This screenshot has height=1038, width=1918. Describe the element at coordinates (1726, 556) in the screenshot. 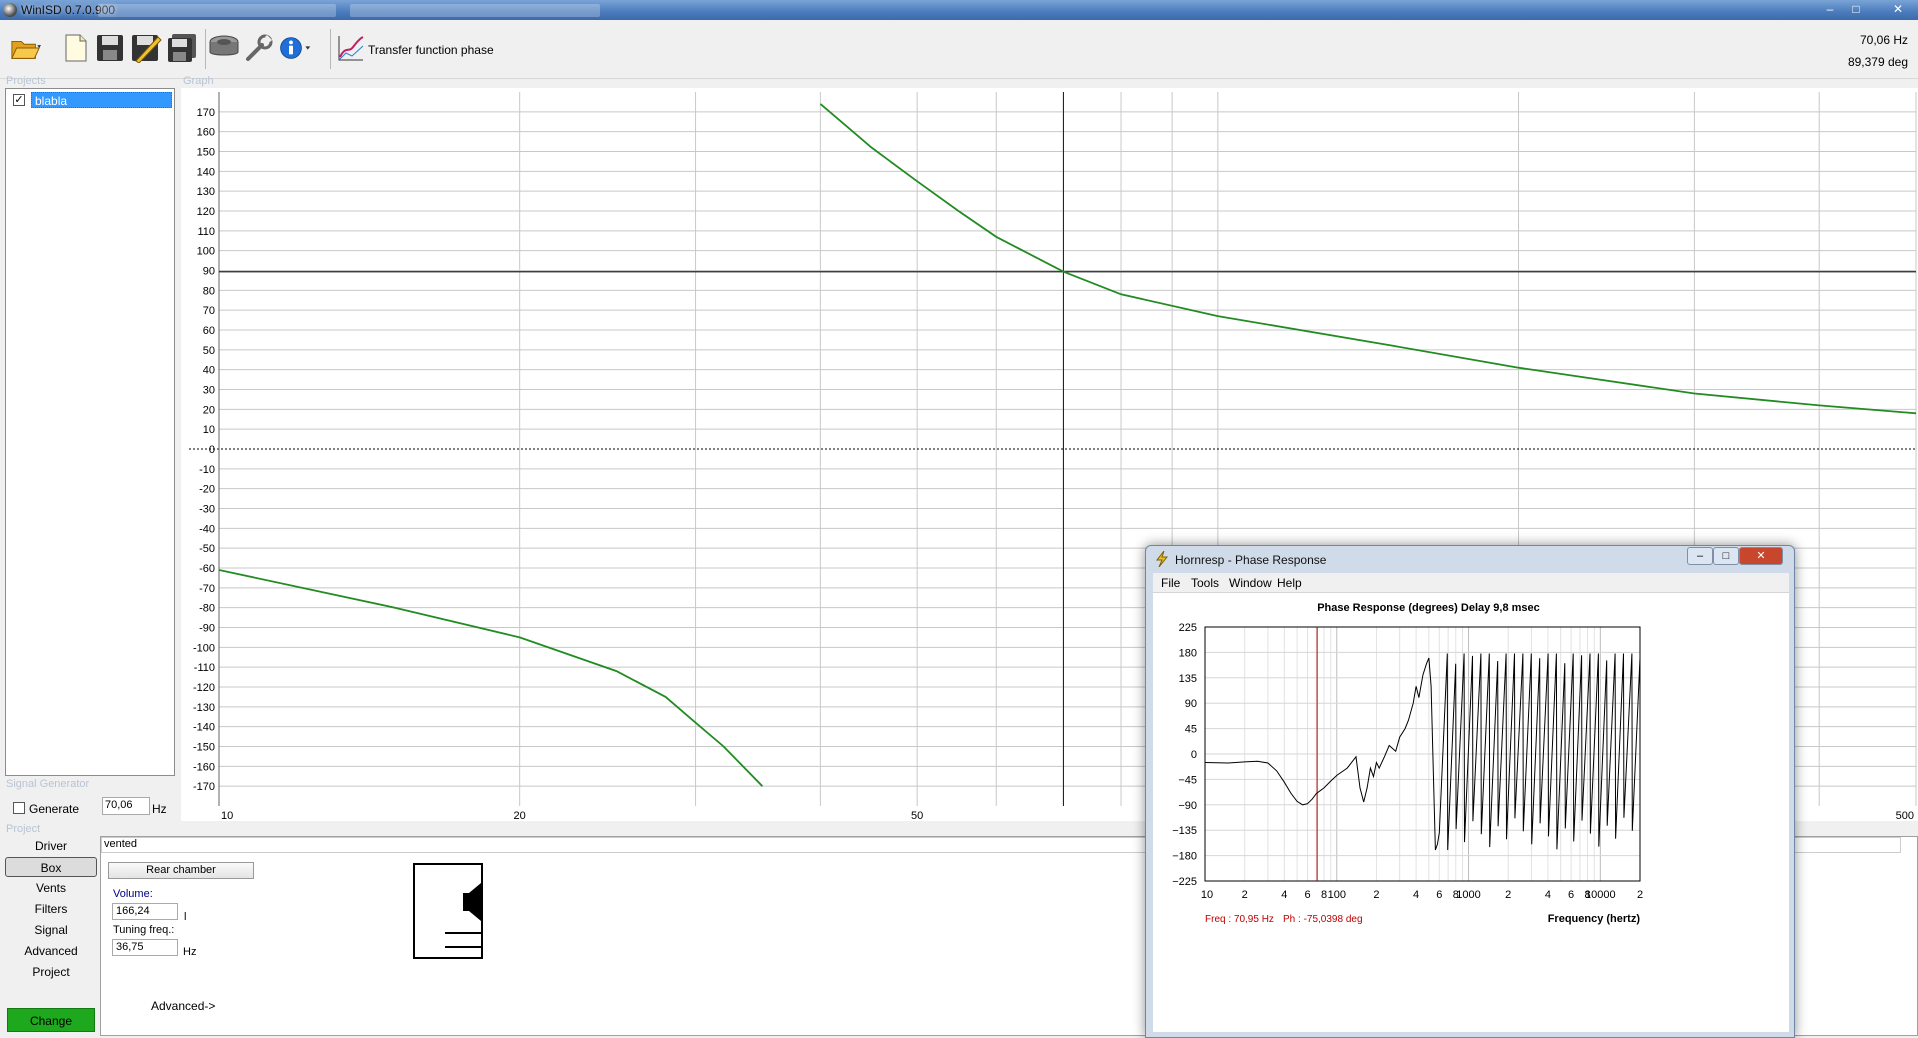

I see `hornresp-maximize-button: □` at that location.